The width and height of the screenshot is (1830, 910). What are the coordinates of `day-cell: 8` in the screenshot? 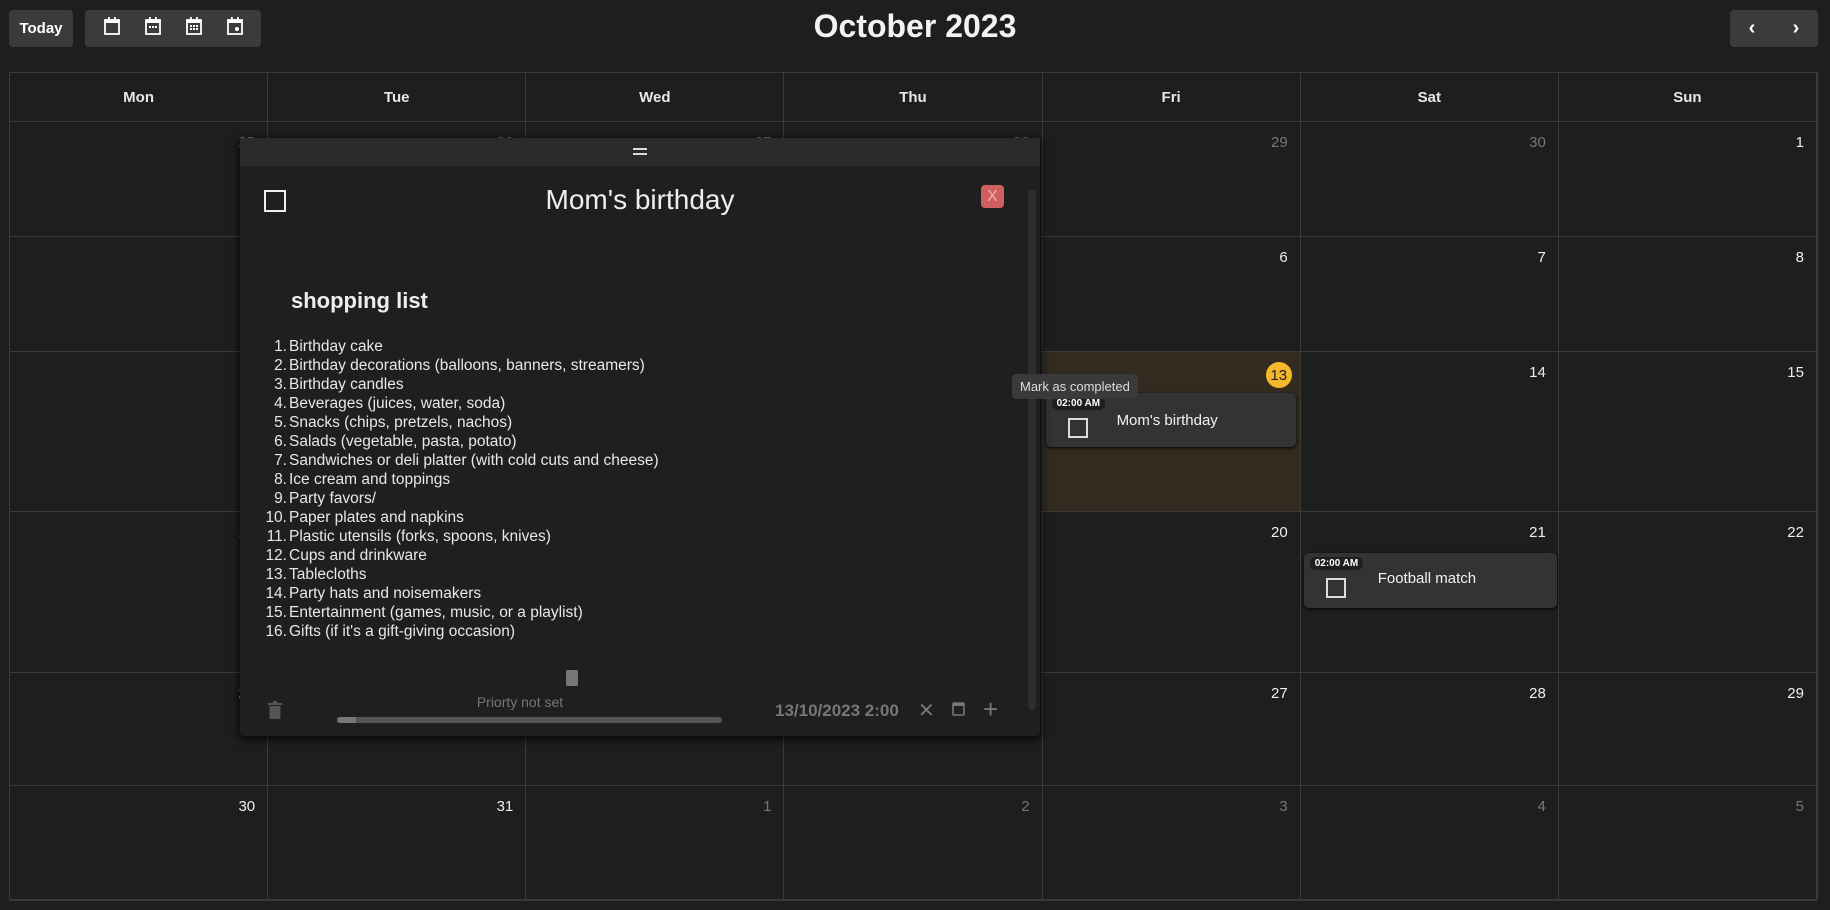 It's located at (1687, 294).